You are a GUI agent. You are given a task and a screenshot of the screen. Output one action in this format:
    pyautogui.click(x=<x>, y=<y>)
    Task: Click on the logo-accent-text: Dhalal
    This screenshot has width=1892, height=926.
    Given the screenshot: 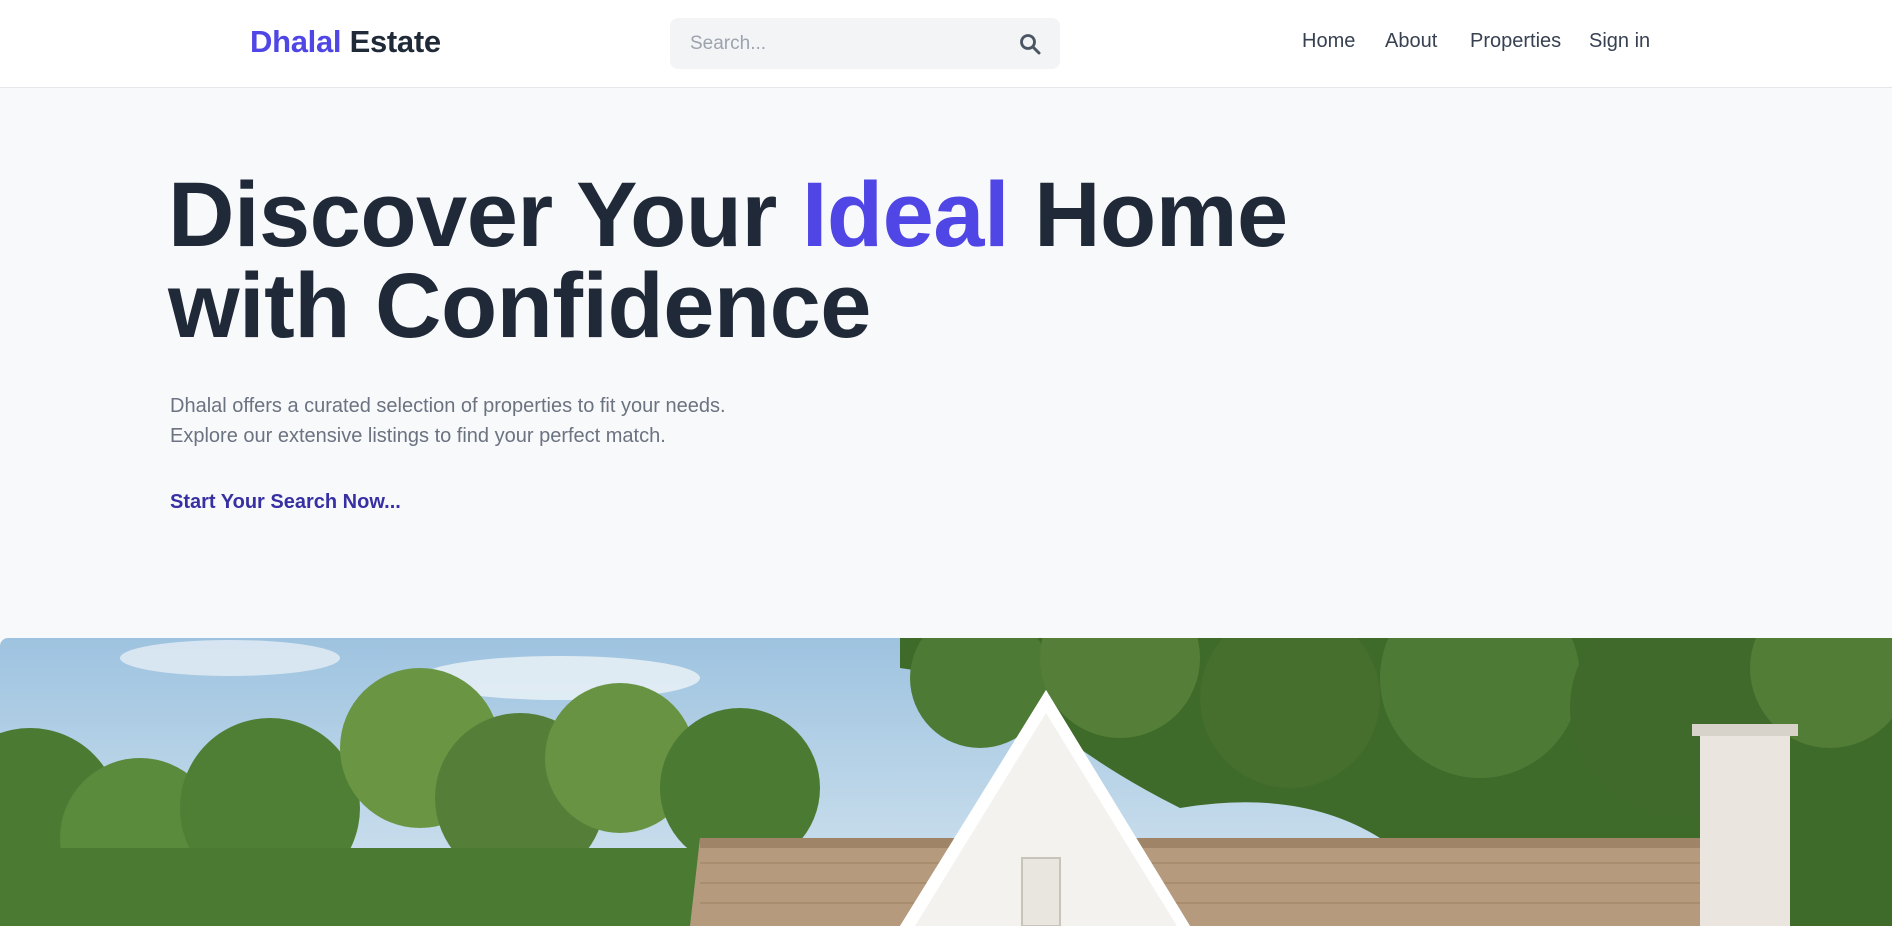 What is the action you would take?
    pyautogui.click(x=296, y=41)
    